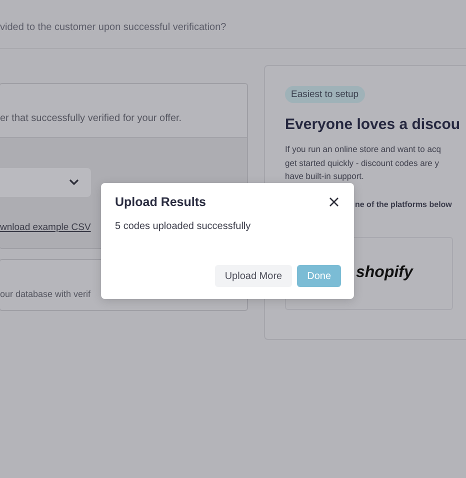 This screenshot has height=478, width=466. What do you see at coordinates (384, 273) in the screenshot?
I see `platform-logo: shopify` at bounding box center [384, 273].